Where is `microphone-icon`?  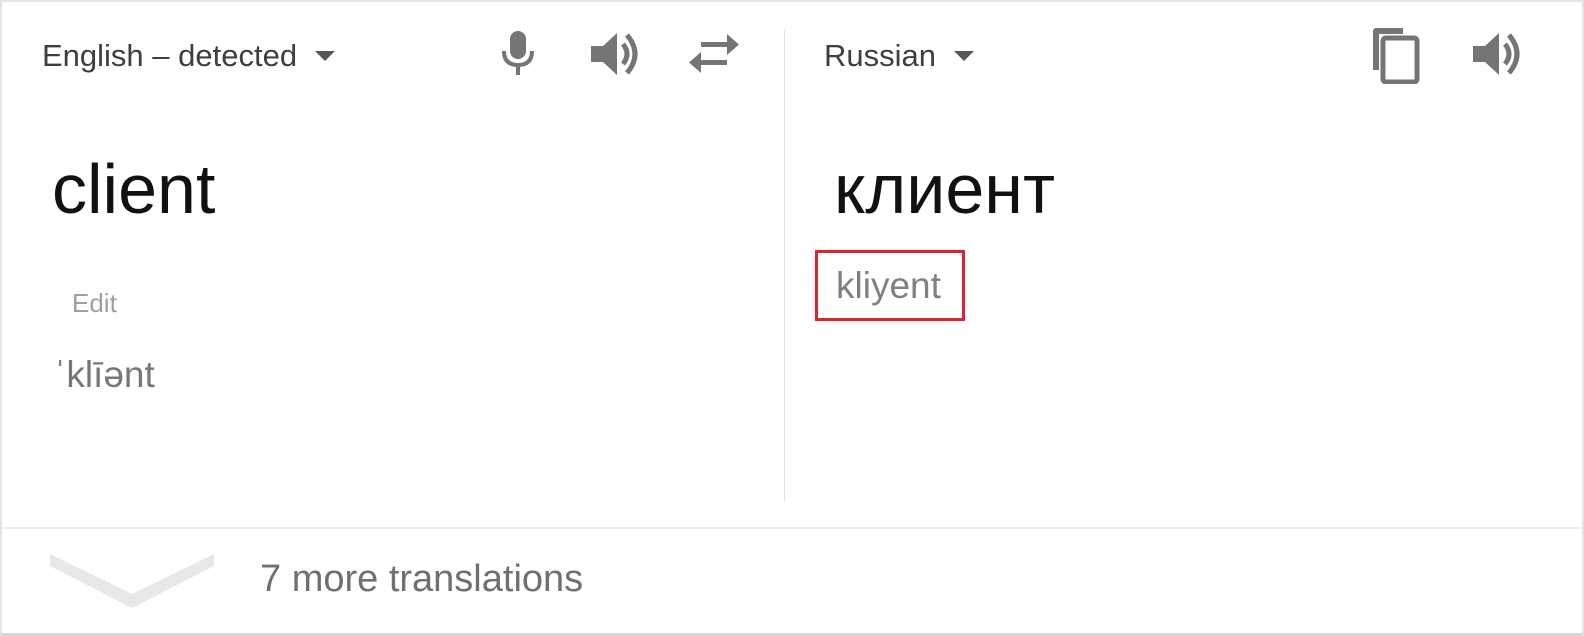 microphone-icon is located at coordinates (518, 53).